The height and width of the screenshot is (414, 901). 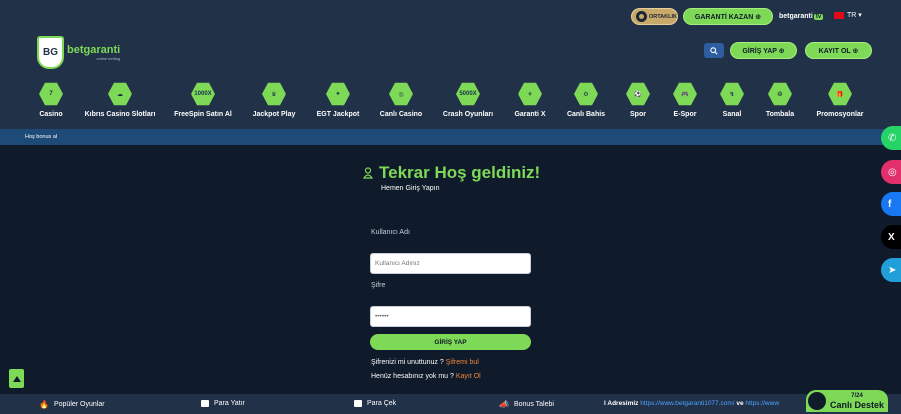 I want to click on instagram-icon: ◎, so click(x=892, y=172).